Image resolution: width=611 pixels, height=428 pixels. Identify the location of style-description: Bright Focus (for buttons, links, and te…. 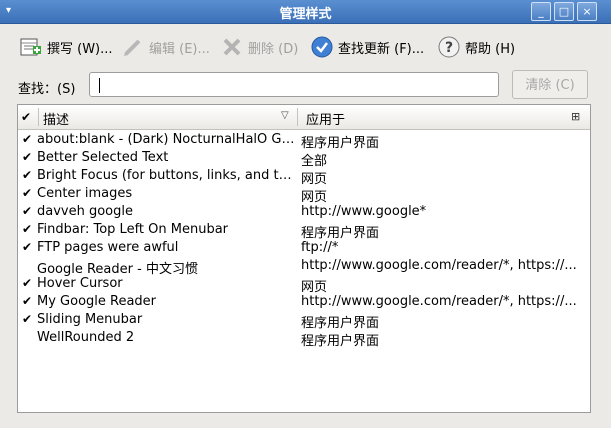
(166, 175).